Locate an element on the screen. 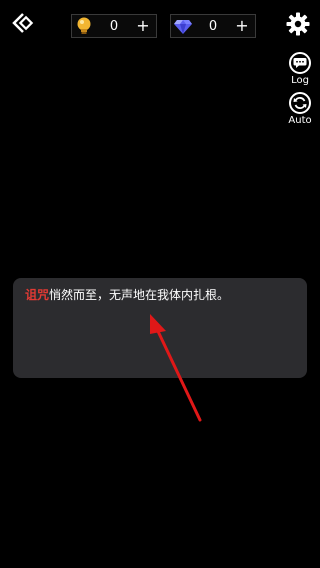 This screenshot has height=568, width=320. auto-label: Auto is located at coordinates (300, 120).